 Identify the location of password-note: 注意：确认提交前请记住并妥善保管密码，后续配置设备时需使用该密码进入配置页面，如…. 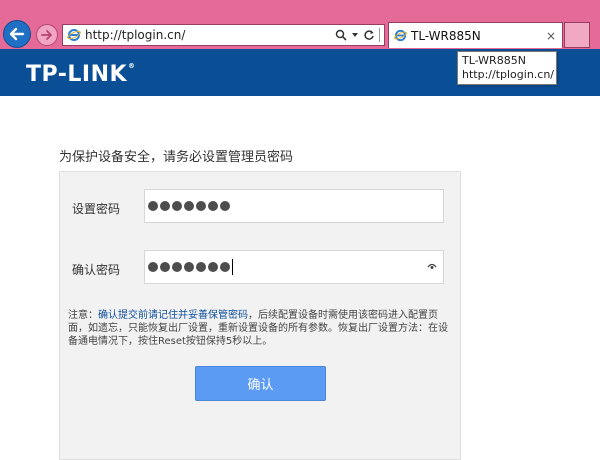
(258, 328).